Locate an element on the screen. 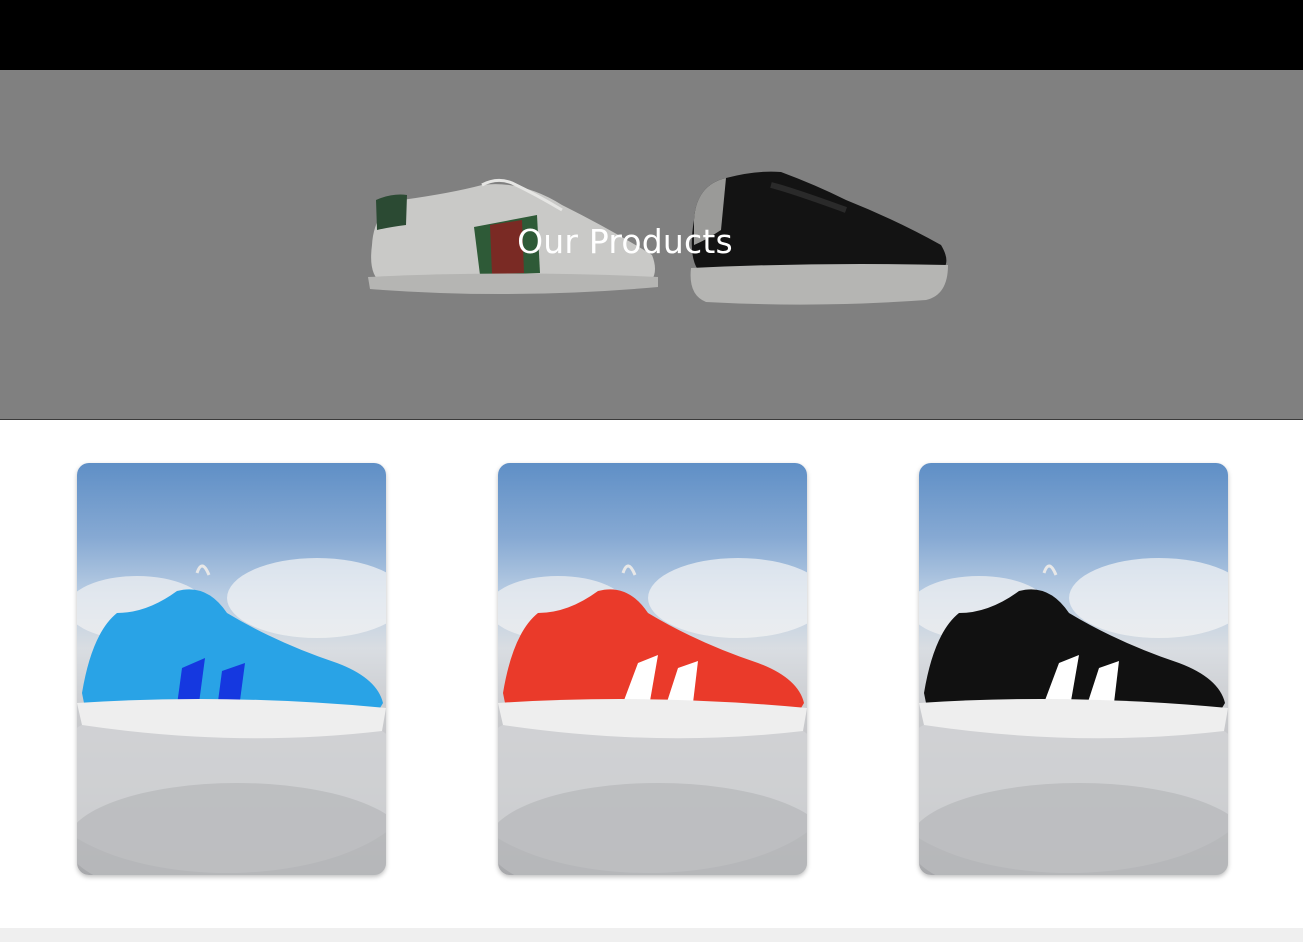 Image resolution: width=1303 pixels, height=942 pixels. footer-strip is located at coordinates (651, 935).